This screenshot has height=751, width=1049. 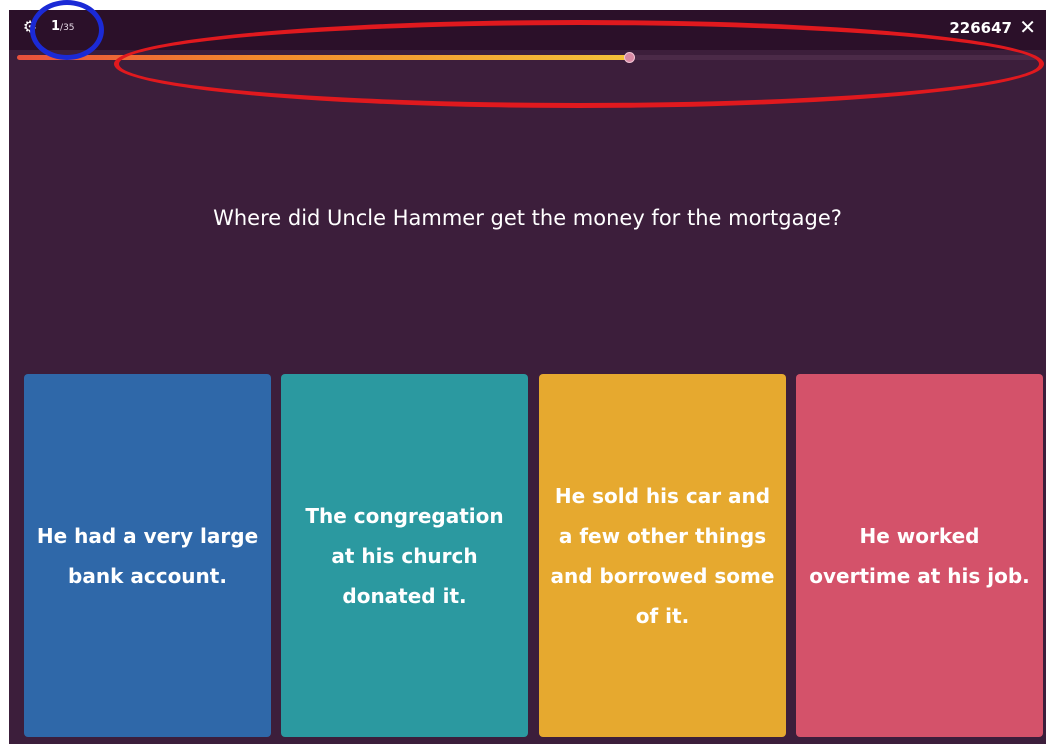 What do you see at coordinates (579, 64) in the screenshot?
I see `red-highlight-ellipse` at bounding box center [579, 64].